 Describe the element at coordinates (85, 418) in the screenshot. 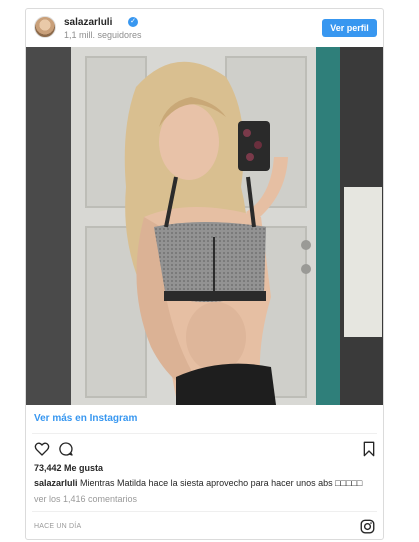

I see `view-more-on-instagram-link: Ver más en Instagram` at that location.